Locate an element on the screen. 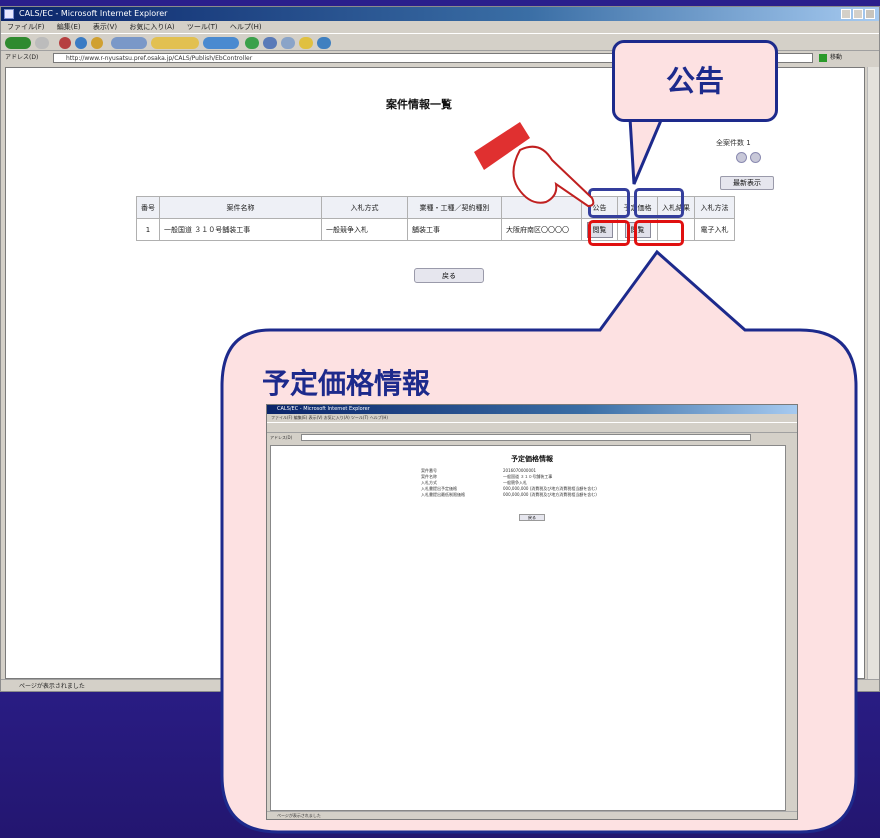 The height and width of the screenshot is (838, 880). inner-info-value: 2016070000001 is located at coordinates (520, 470).